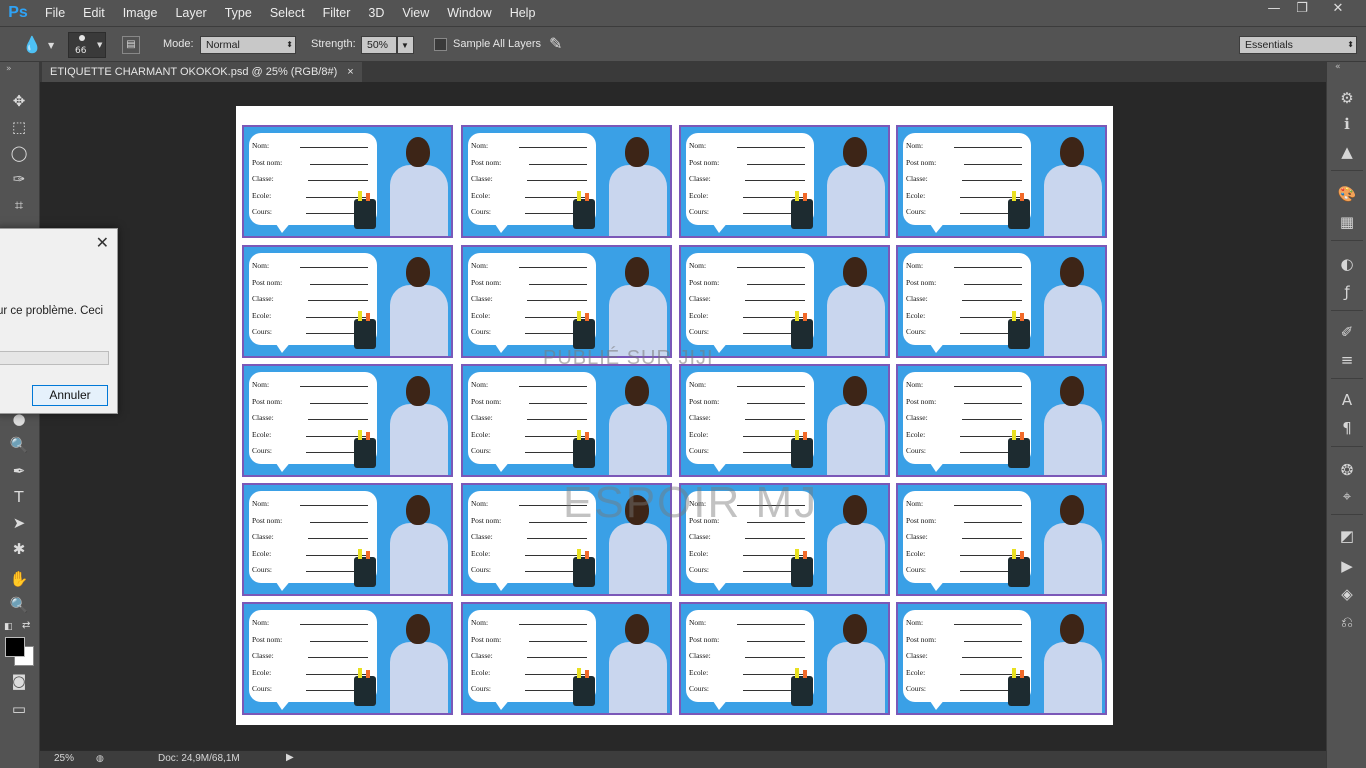 The width and height of the screenshot is (1366, 768). Describe the element at coordinates (440, 44) in the screenshot. I see `sample-all-layers-checkbox` at that location.